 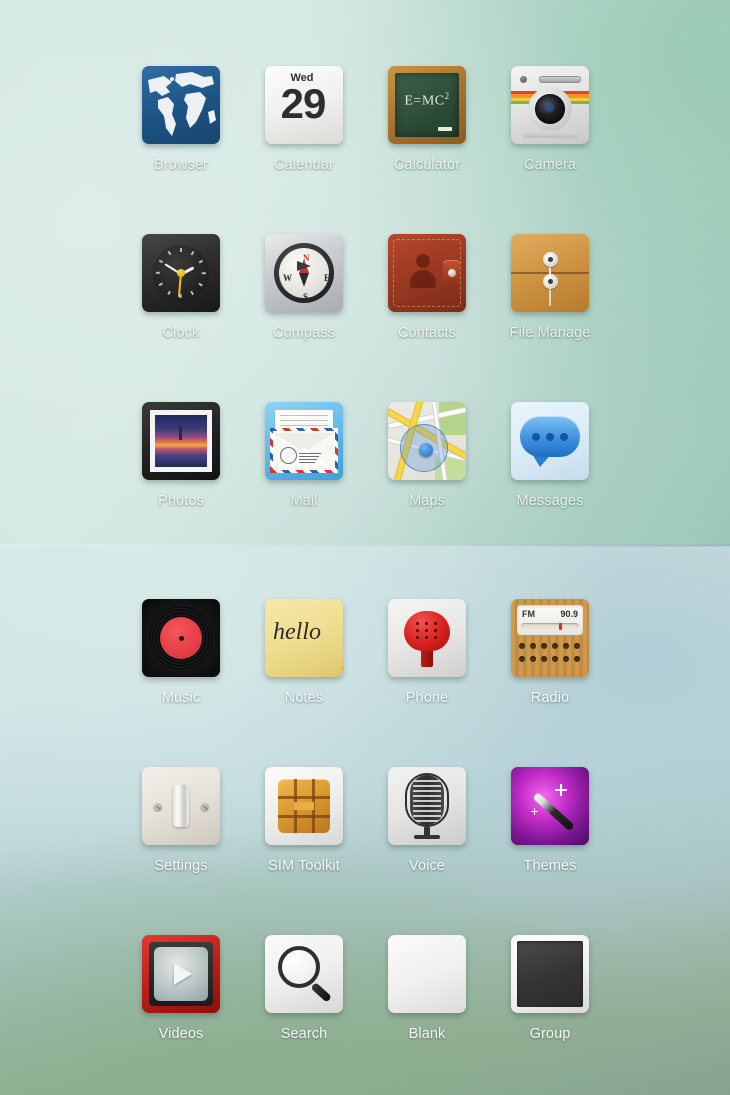 I want to click on app-label: Radio, so click(x=550, y=698).